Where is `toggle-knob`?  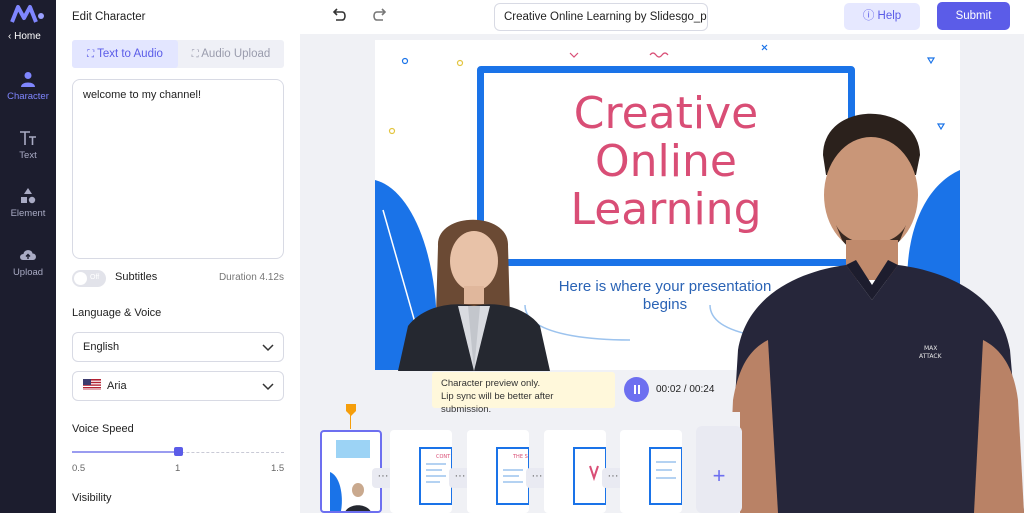
toggle-knob is located at coordinates (80, 278).